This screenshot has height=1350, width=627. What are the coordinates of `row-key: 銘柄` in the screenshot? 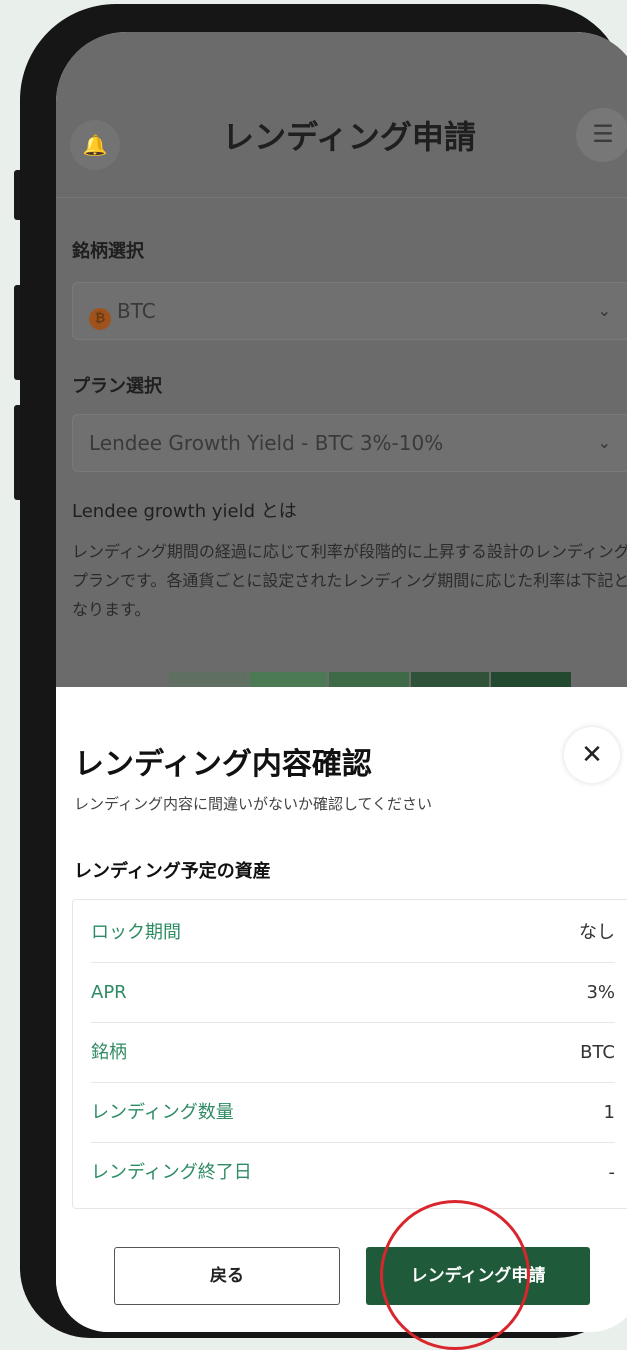 It's located at (109, 1052).